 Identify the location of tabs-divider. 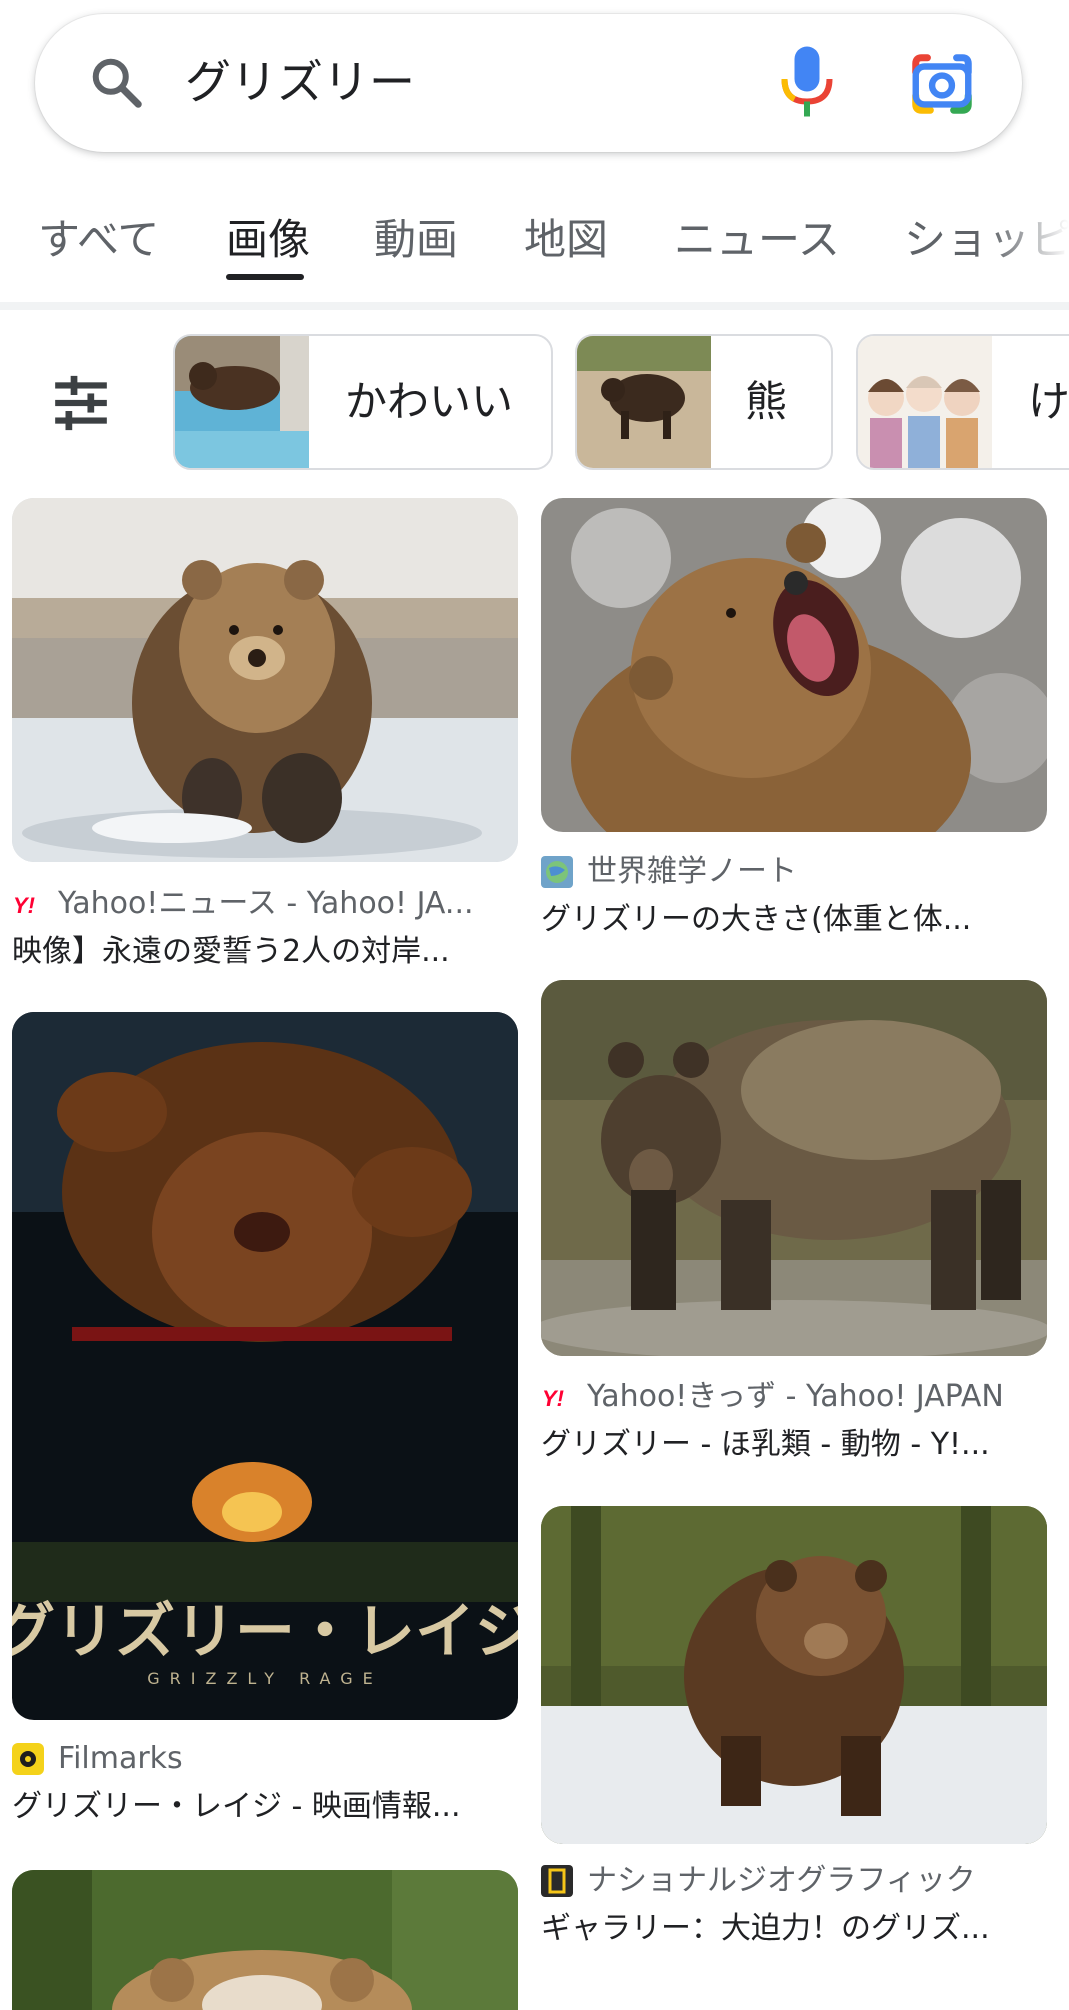
(534, 306).